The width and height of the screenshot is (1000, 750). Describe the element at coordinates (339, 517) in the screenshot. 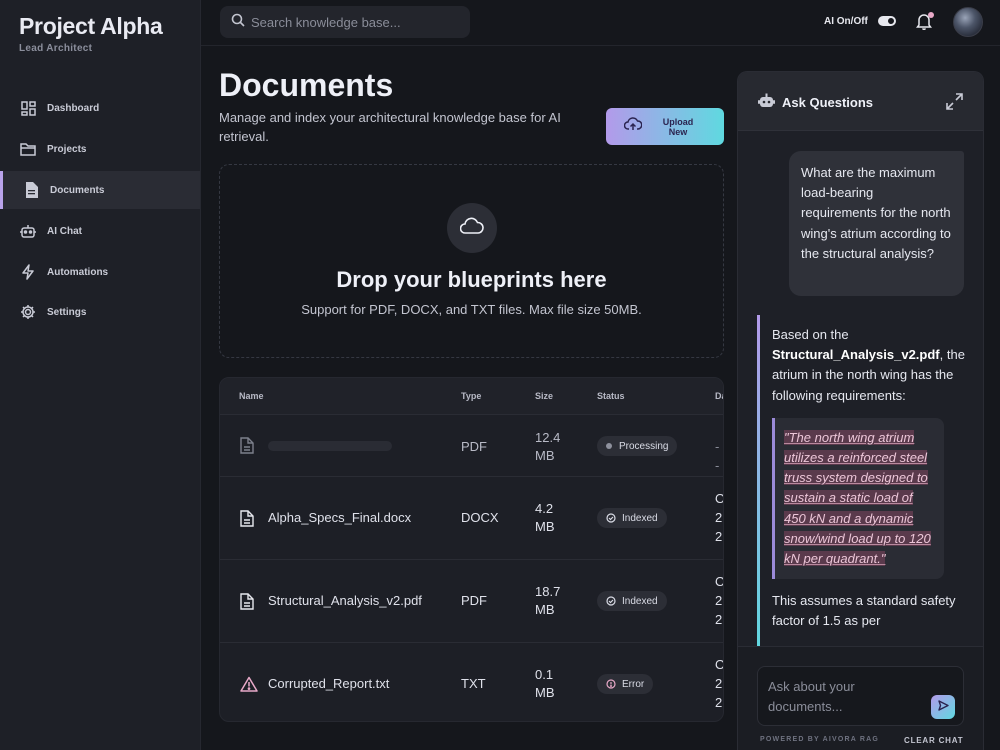

I see `file-name: Alpha_Specs_Final.docx` at that location.